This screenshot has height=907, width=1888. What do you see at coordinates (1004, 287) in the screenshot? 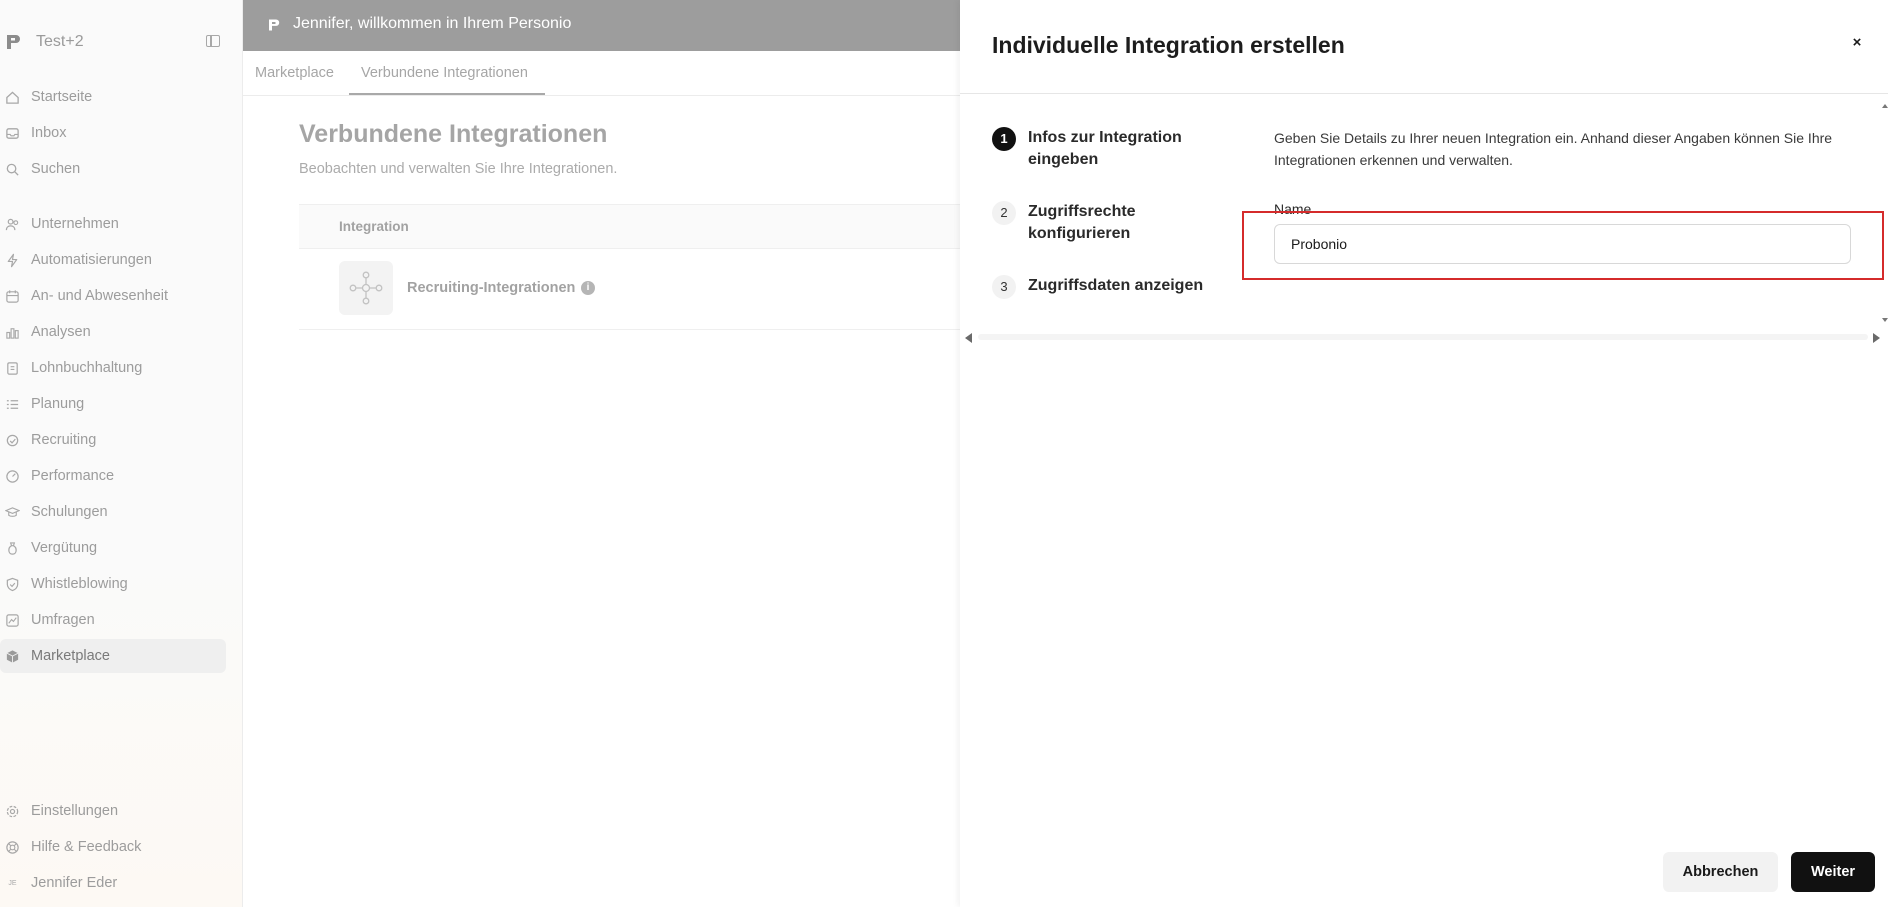
I see `step-number: 3` at bounding box center [1004, 287].